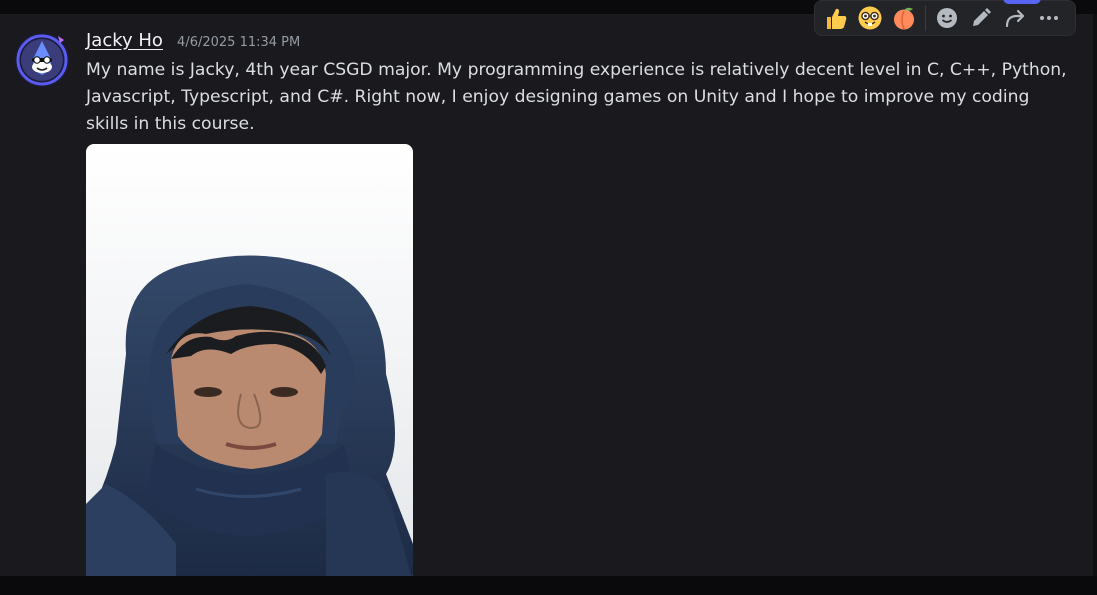 The image size is (1097, 595). Describe the element at coordinates (1049, 18) in the screenshot. I see `more-dots-icon` at that location.